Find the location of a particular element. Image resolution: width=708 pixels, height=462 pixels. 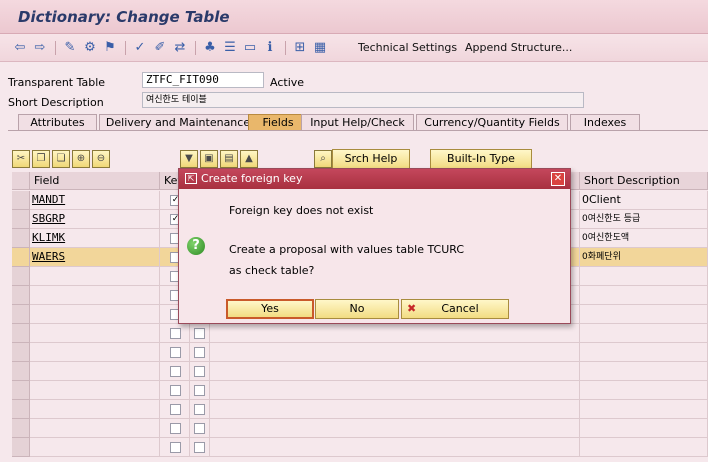

paste-icon: ❏ is located at coordinates (61, 159).